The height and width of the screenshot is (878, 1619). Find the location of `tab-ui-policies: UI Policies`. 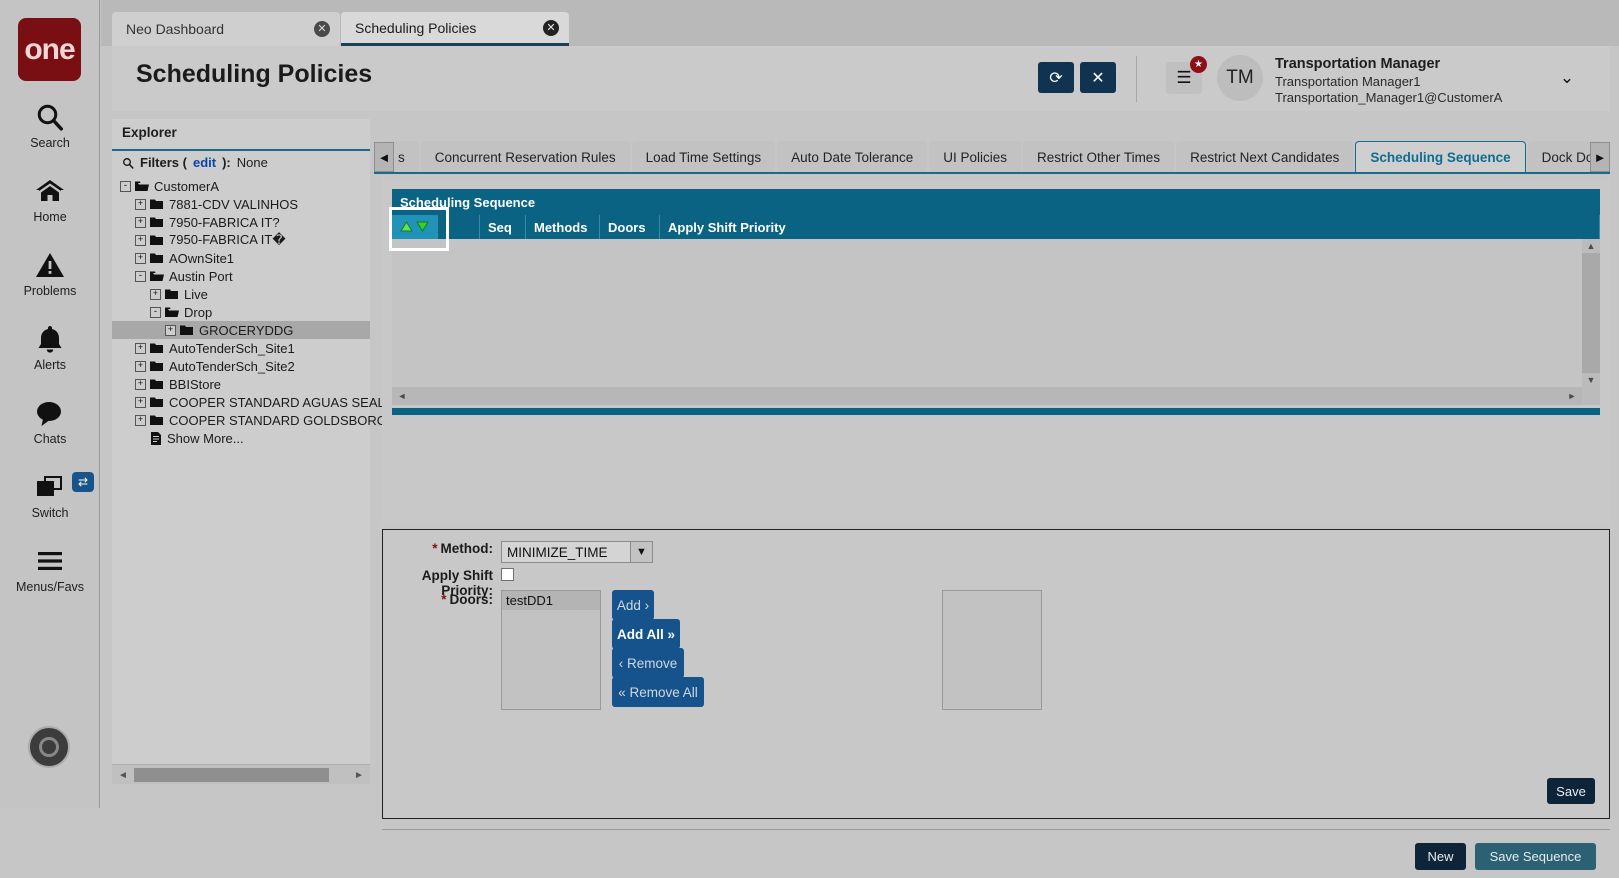

tab-ui-policies: UI Policies is located at coordinates (975, 157).